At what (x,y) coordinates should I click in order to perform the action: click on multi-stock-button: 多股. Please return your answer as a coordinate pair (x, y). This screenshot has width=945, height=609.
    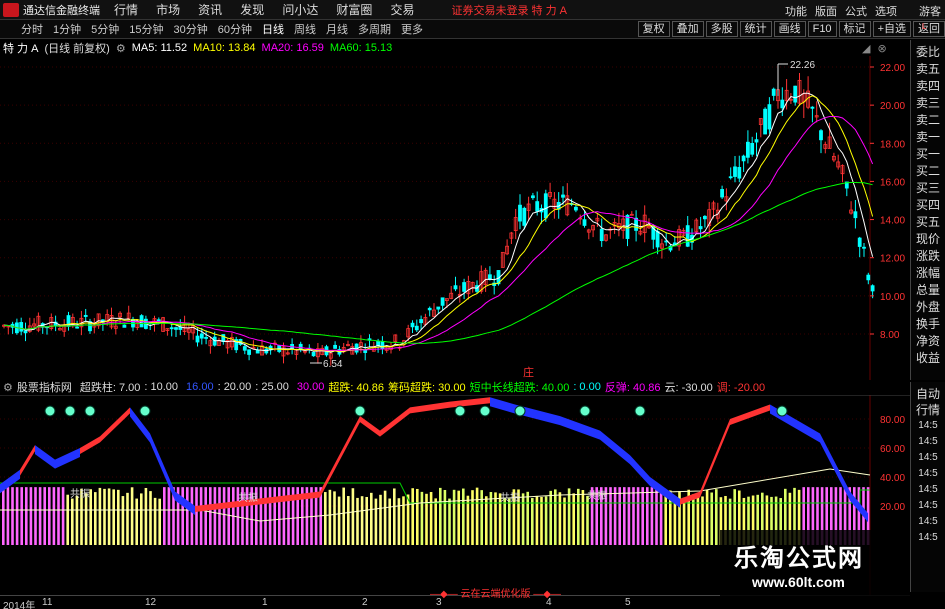
    Looking at the image, I should click on (721, 29).